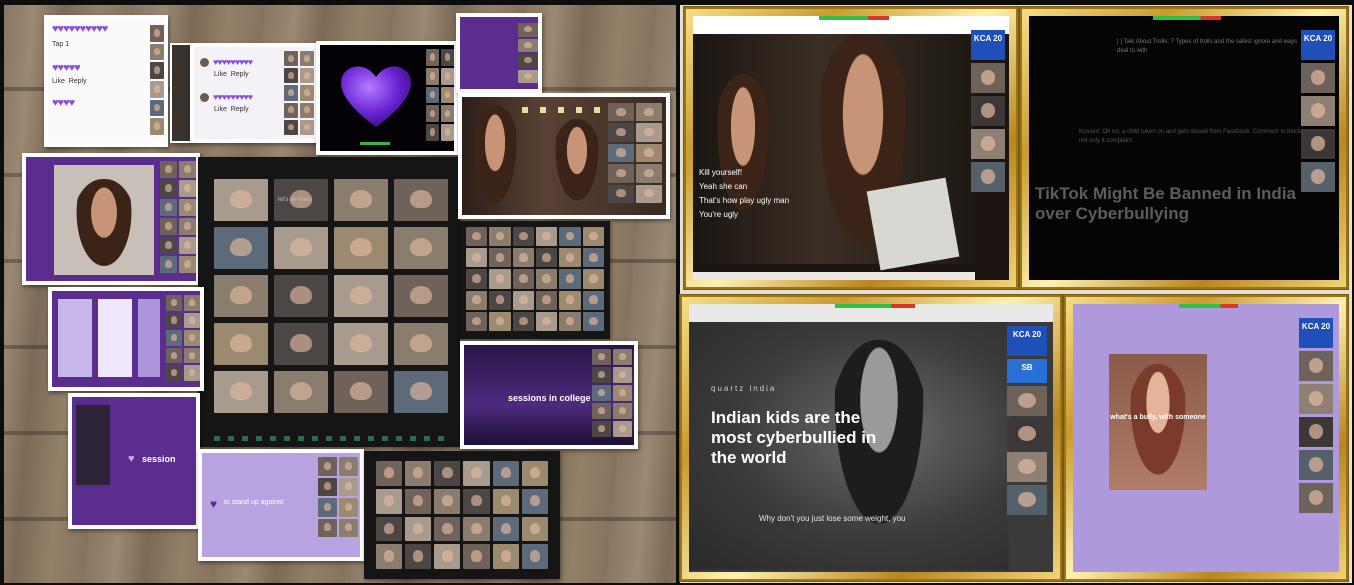 The height and width of the screenshot is (585, 1354). Describe the element at coordinates (549, 398) in the screenshot. I see `sessions-title: sessions in college` at that location.